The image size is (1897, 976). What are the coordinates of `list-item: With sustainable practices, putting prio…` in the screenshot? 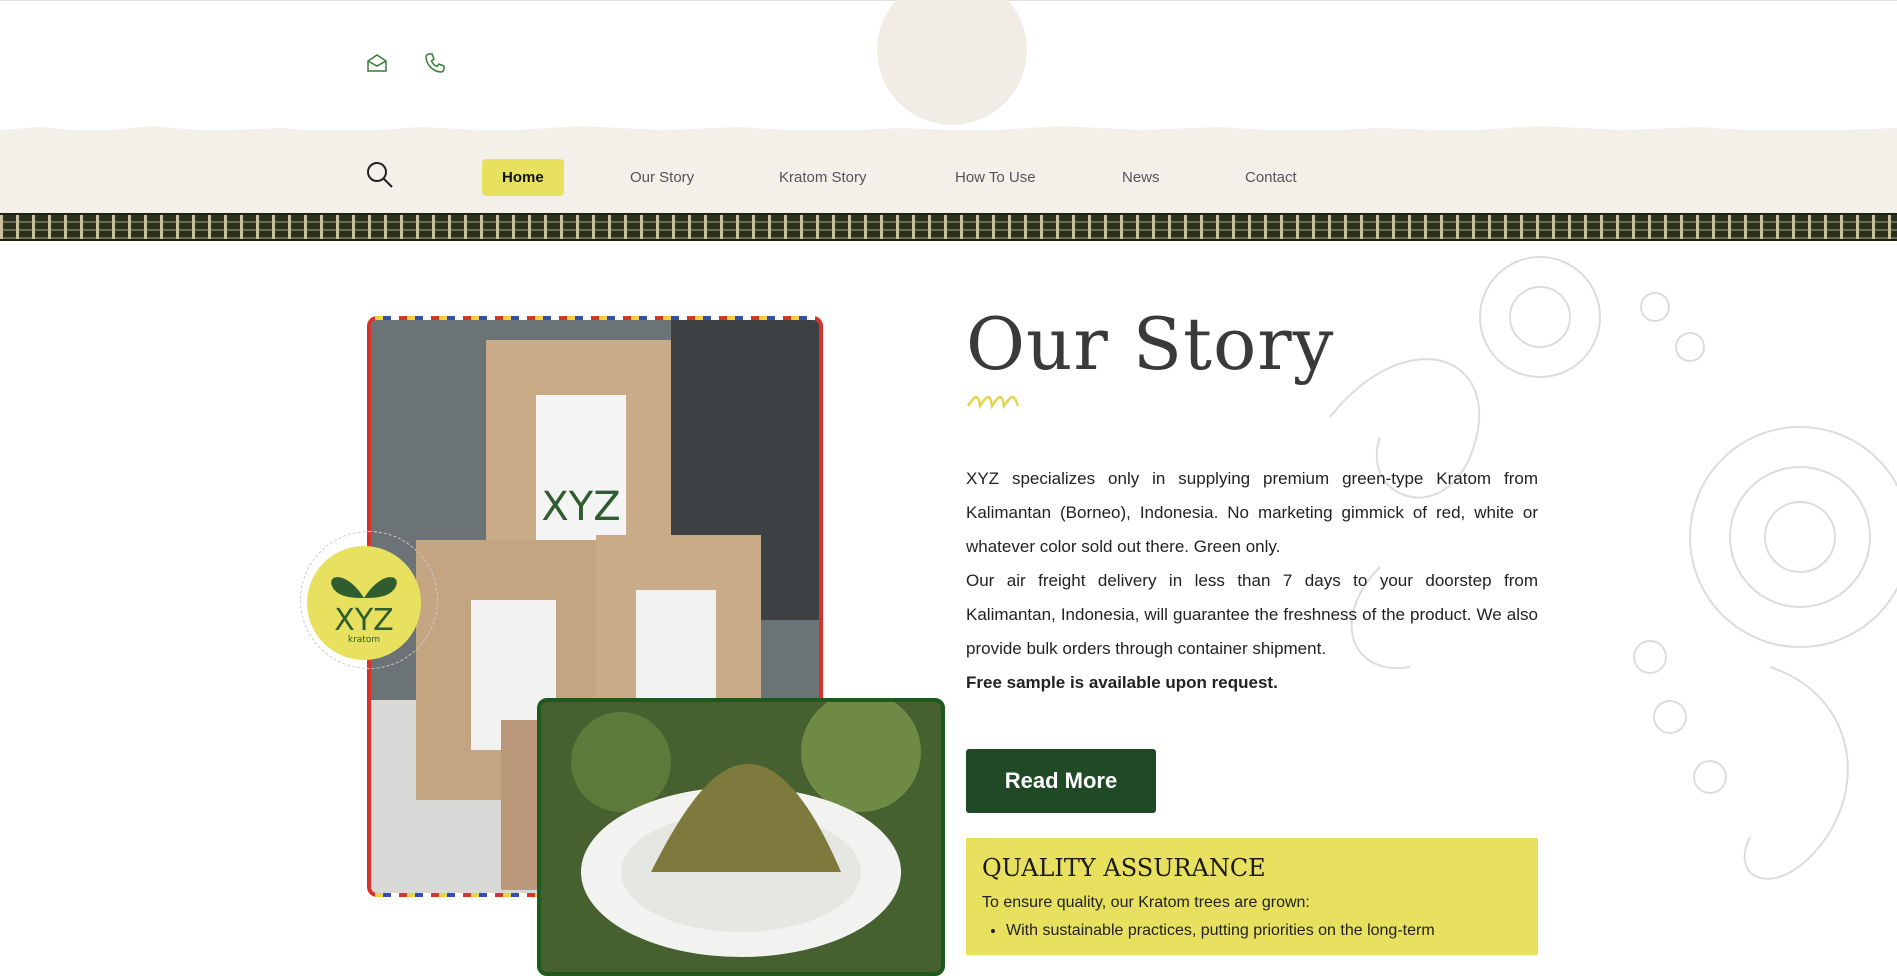 It's located at (1264, 931).